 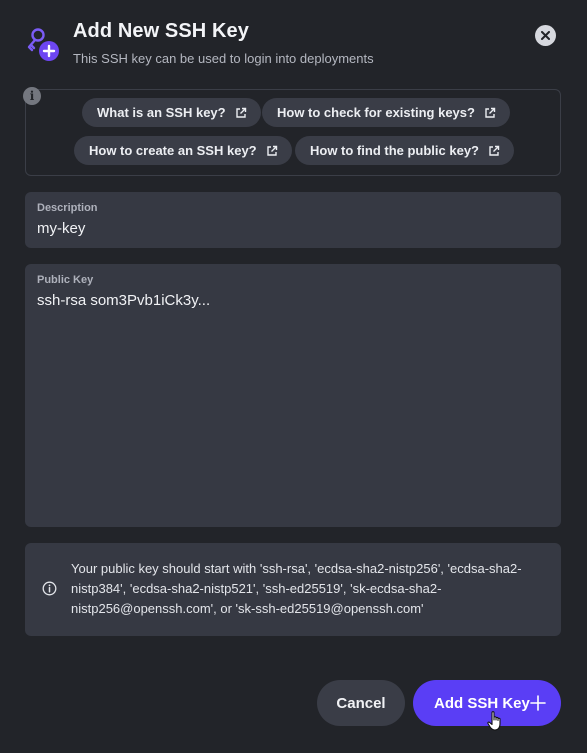 What do you see at coordinates (49, 588) in the screenshot?
I see `info-icon` at bounding box center [49, 588].